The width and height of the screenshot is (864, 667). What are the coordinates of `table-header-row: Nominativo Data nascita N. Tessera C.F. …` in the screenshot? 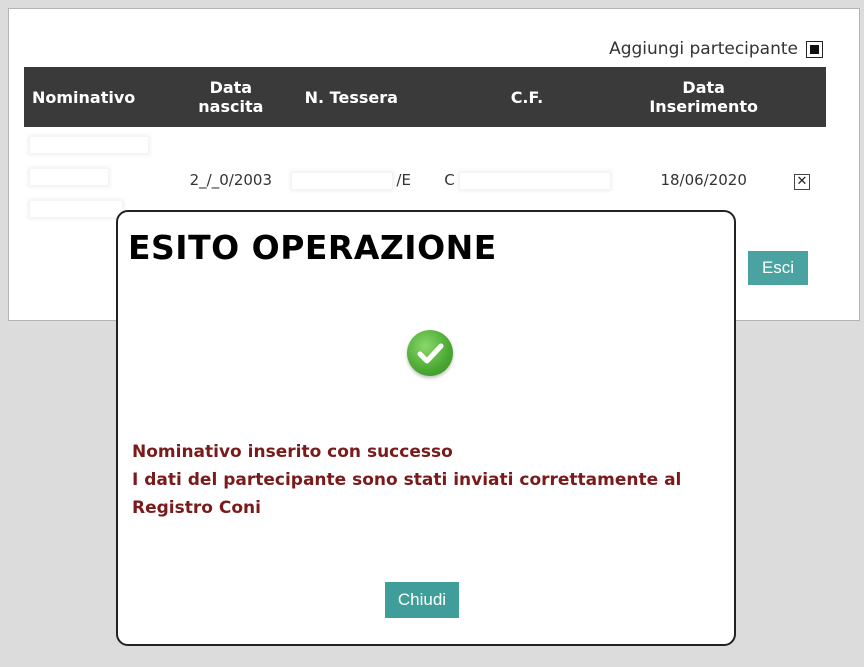 It's located at (425, 97).